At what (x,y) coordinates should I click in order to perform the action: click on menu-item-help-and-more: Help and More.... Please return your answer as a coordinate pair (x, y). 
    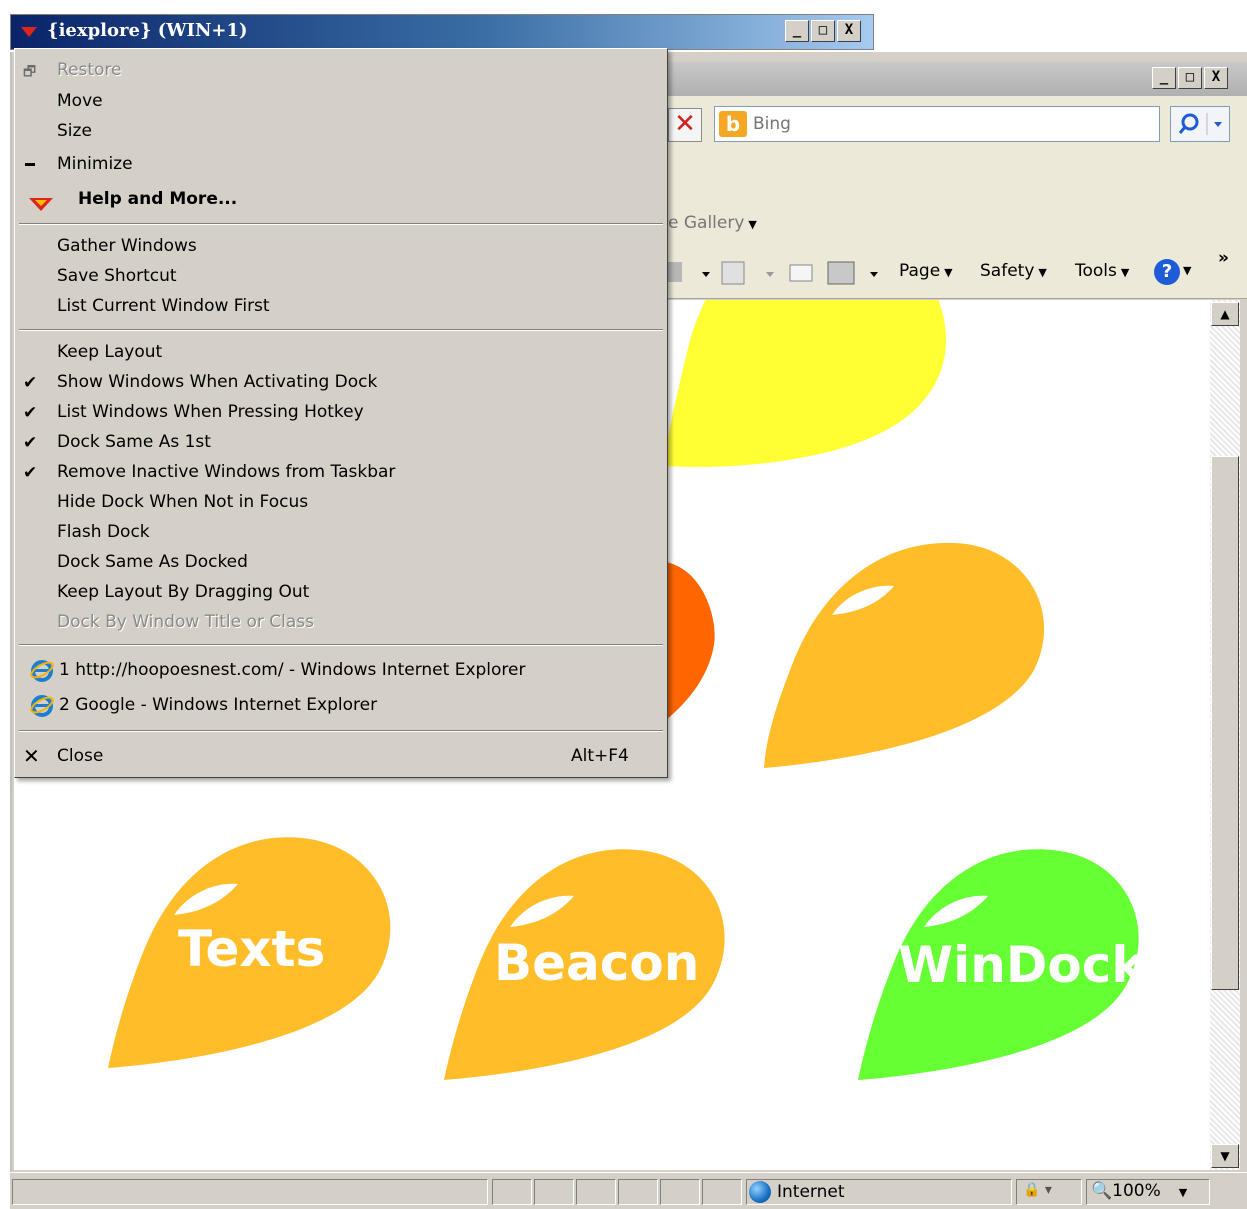
    Looking at the image, I should click on (157, 199).